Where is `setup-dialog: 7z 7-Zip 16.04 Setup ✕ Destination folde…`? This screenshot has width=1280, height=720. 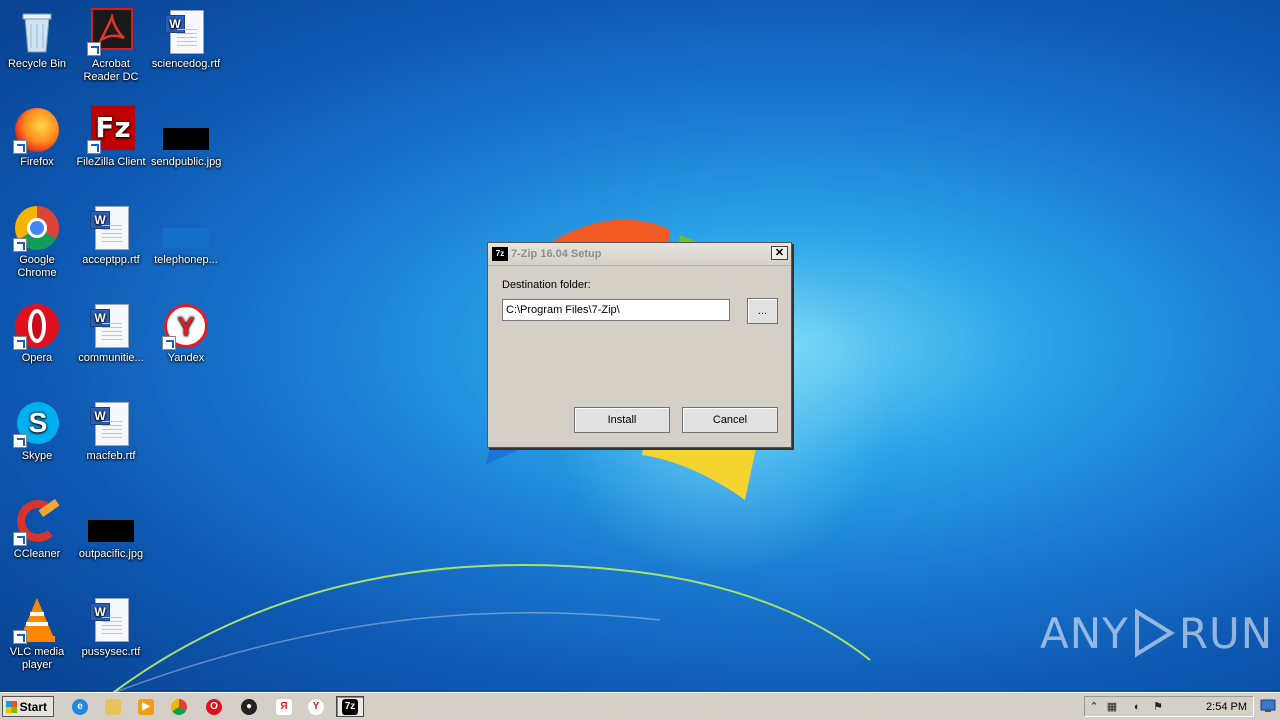 setup-dialog: 7z 7-Zip 16.04 Setup ✕ Destination folde… is located at coordinates (639, 345).